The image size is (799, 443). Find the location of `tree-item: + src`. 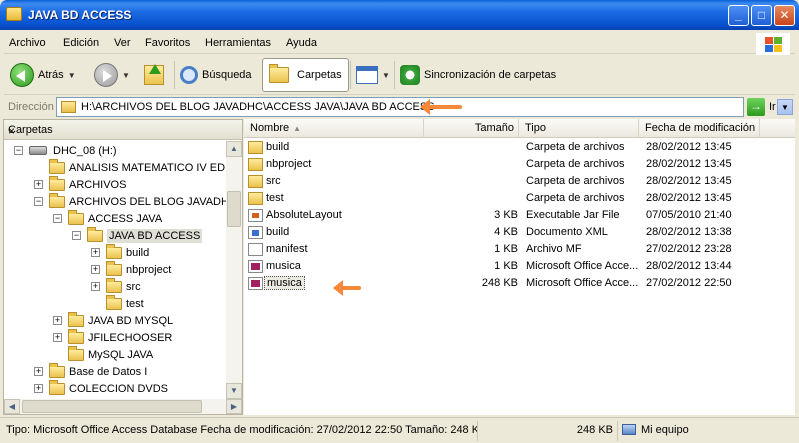

tree-item: + src is located at coordinates (116, 286).